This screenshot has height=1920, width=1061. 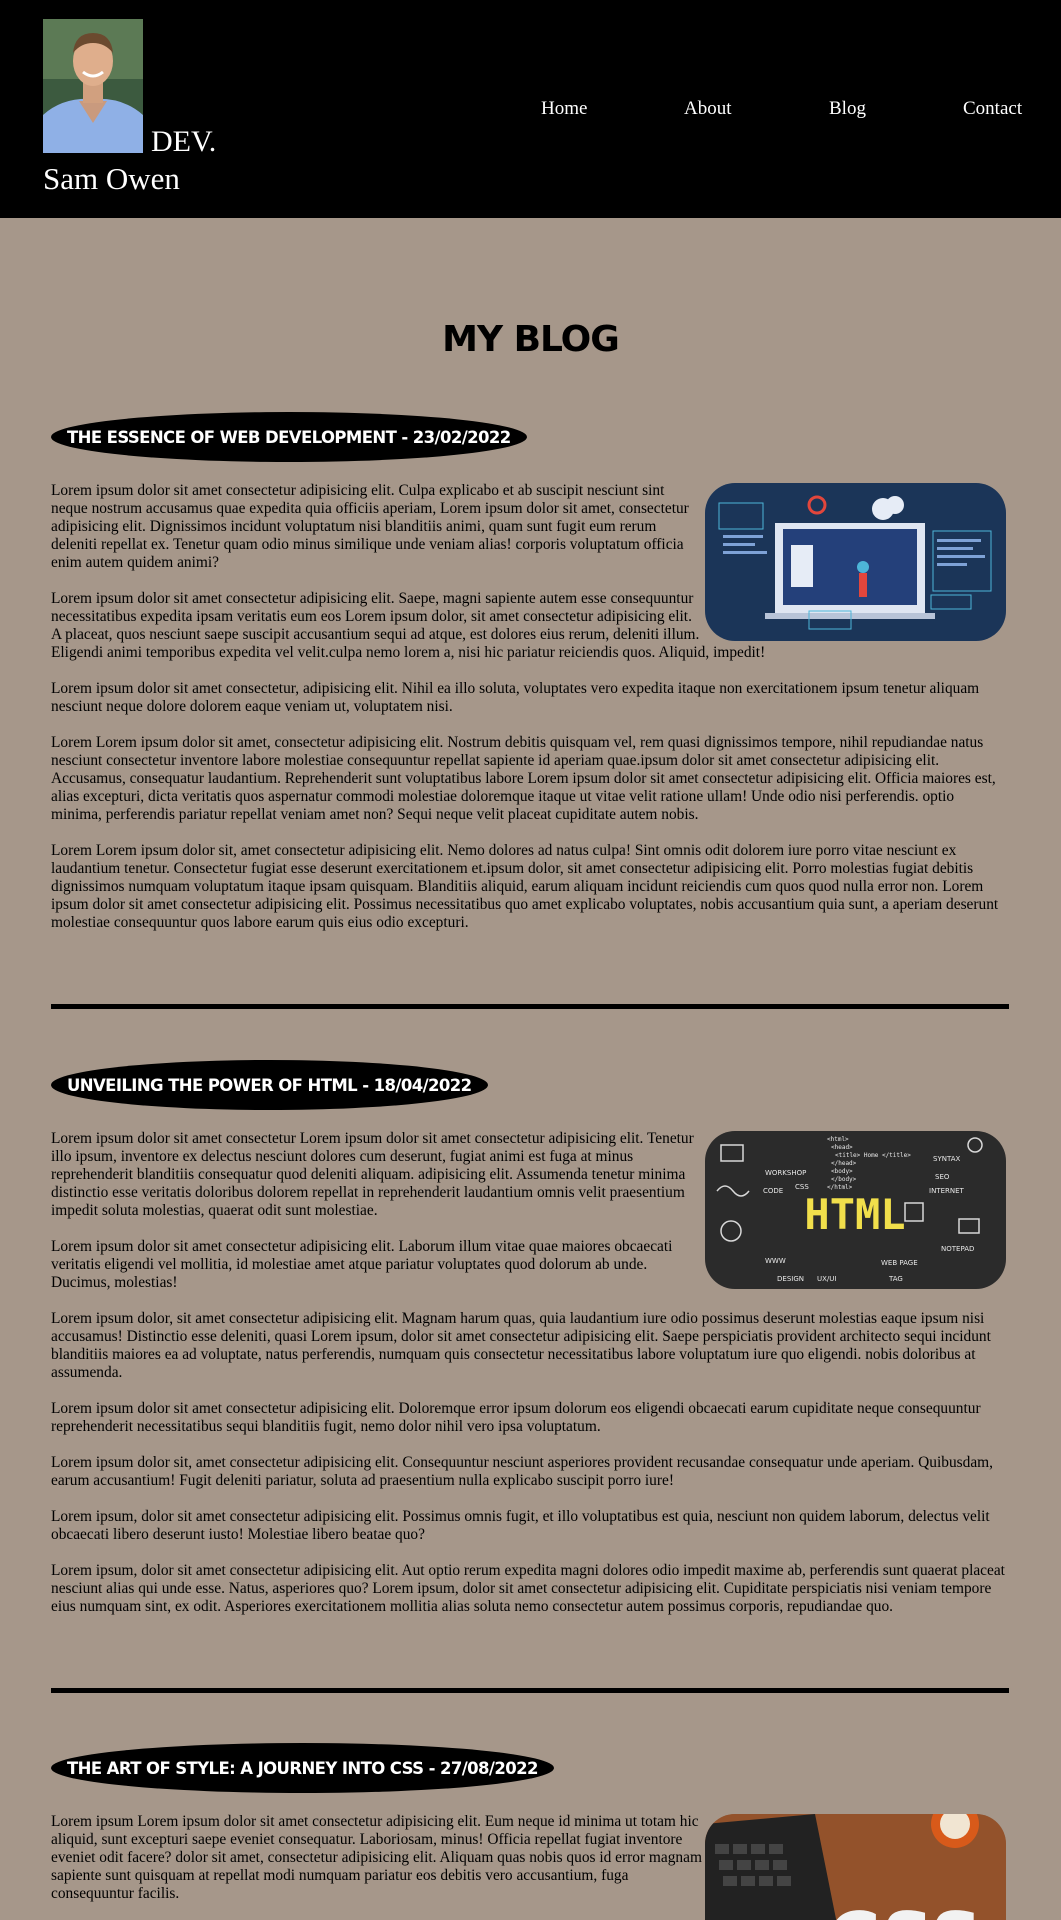 I want to click on css-desk-image: CSS, so click(x=855, y=1867).